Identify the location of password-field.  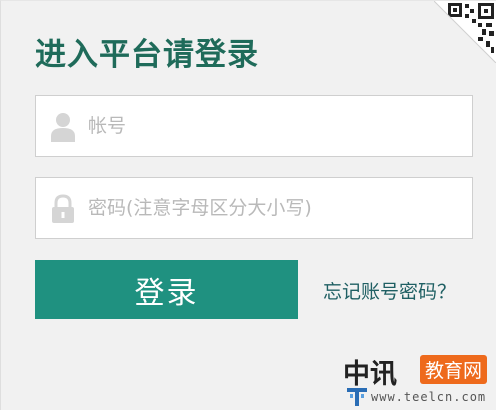
(254, 208).